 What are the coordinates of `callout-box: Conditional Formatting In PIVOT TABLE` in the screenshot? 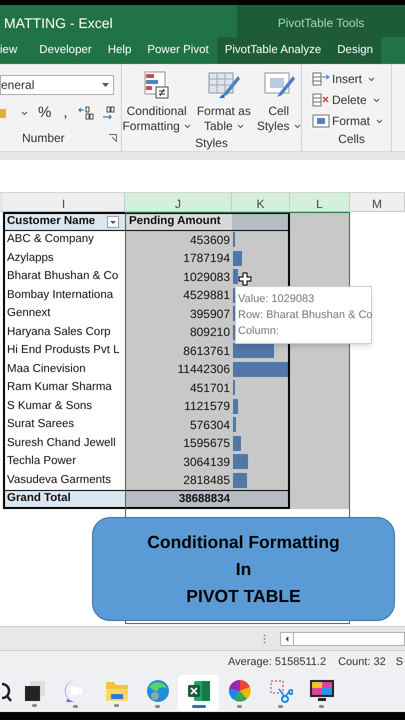 It's located at (243, 569).